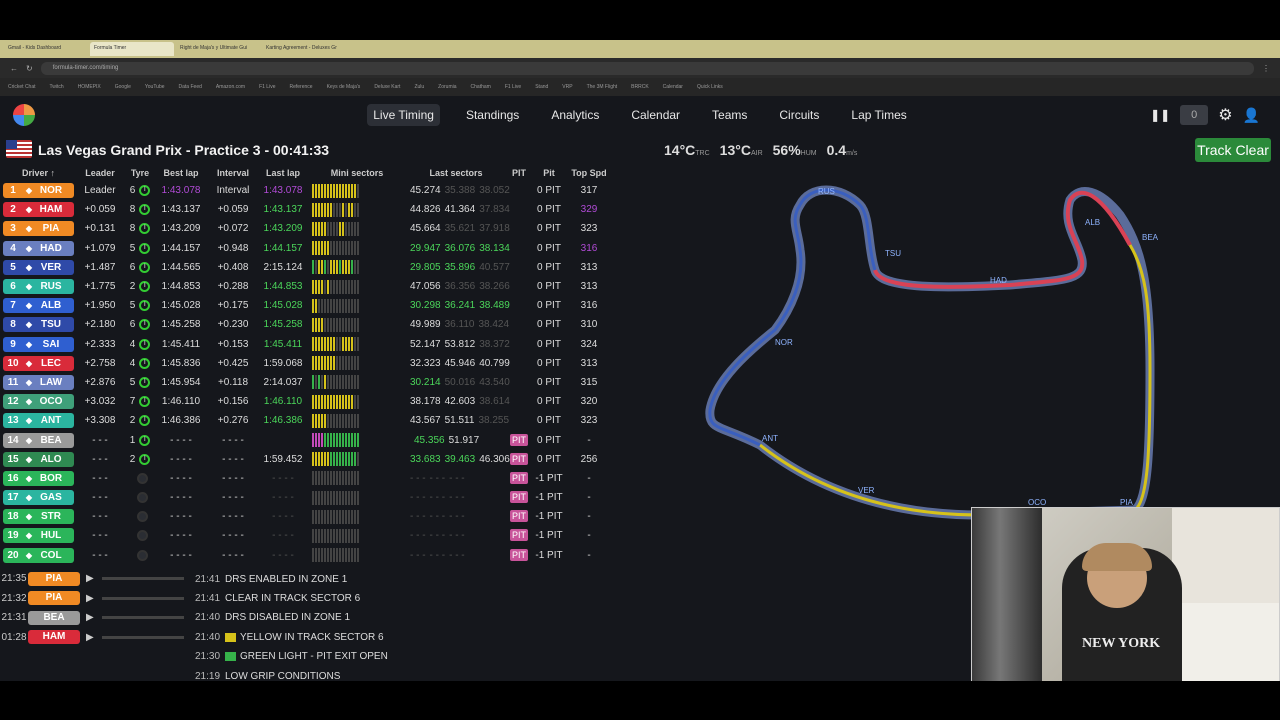  I want to click on nav-item: Live Timing, so click(403, 115).